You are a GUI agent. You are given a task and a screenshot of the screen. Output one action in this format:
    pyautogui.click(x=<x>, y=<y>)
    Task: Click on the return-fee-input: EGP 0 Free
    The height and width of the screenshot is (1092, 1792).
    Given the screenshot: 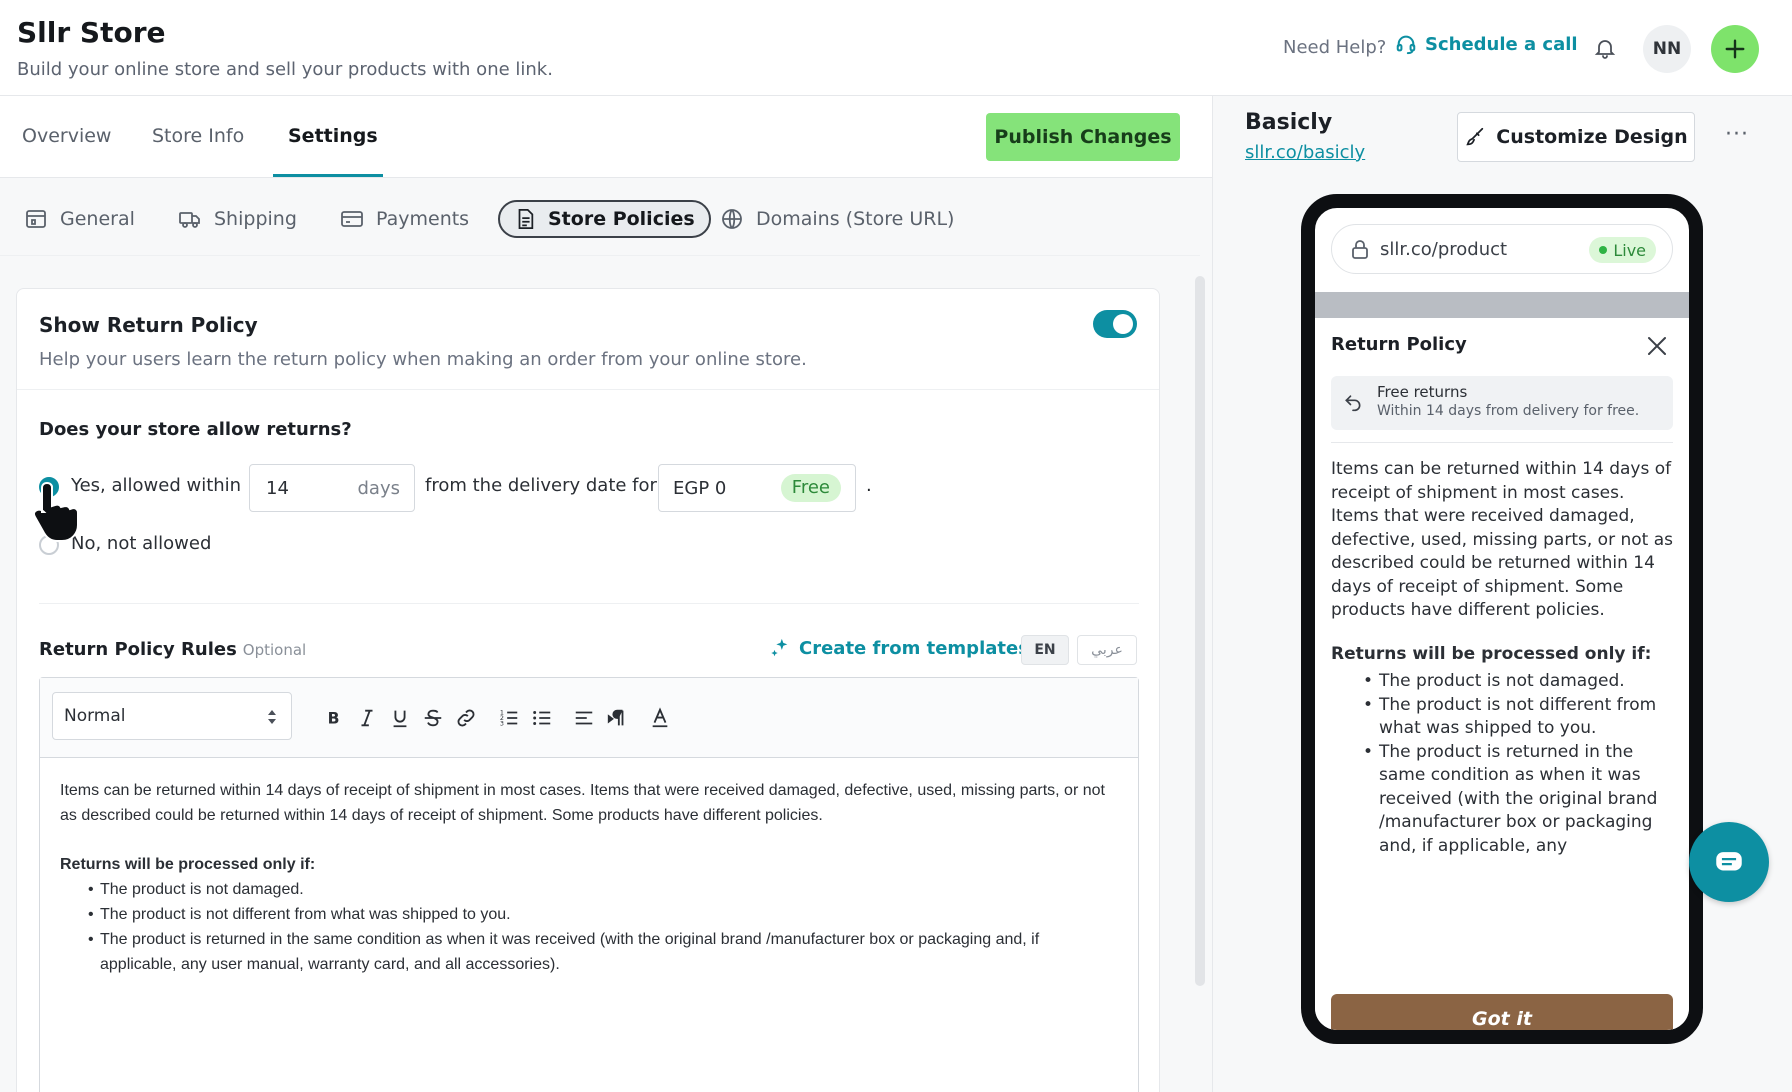 What is the action you would take?
    pyautogui.click(x=757, y=488)
    